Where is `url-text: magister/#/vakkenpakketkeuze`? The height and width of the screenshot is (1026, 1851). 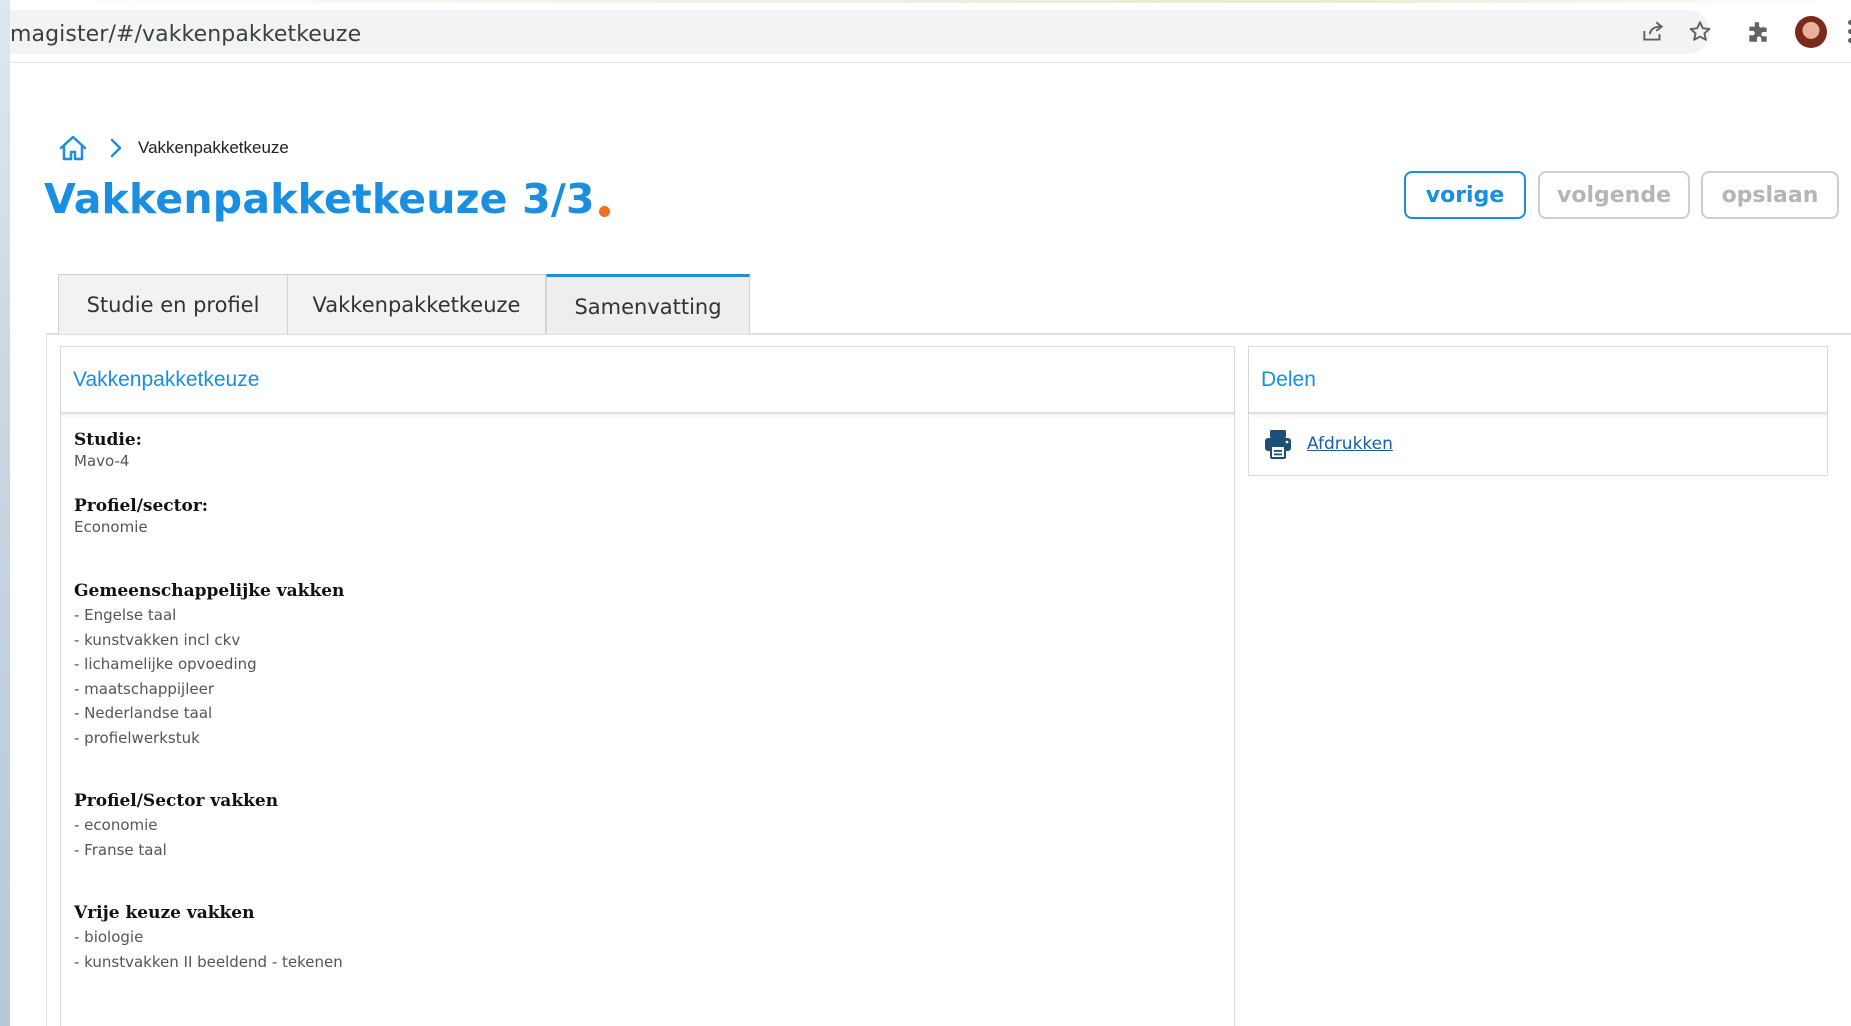
url-text: magister/#/vakkenpakketkeuze is located at coordinates (185, 34).